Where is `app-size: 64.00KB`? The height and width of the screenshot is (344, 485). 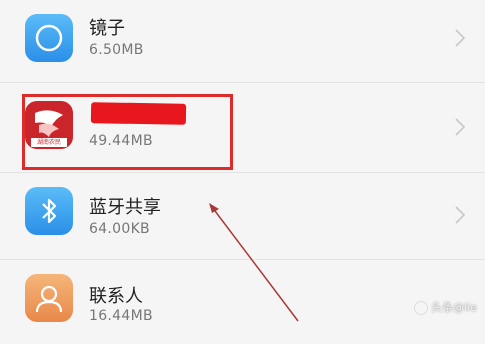 app-size: 64.00KB is located at coordinates (119, 229).